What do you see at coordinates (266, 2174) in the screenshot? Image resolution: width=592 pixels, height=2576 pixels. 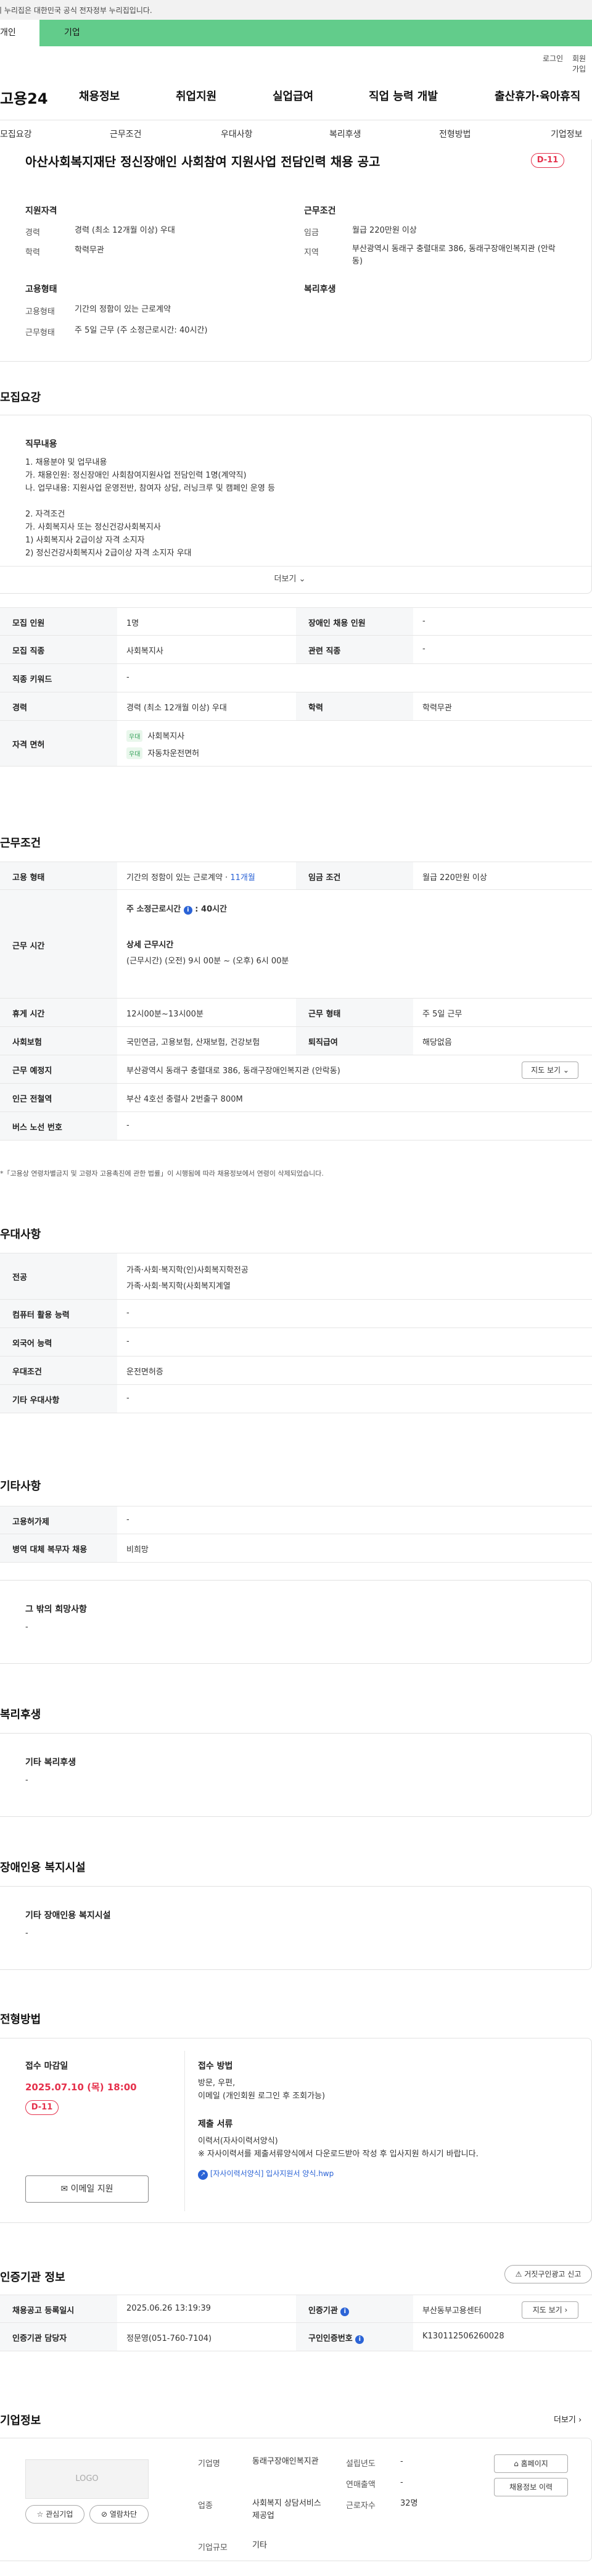 I see `resume-file-link: ↗ [자사이력서양식] 입사지원서 양식.hwp` at bounding box center [266, 2174].